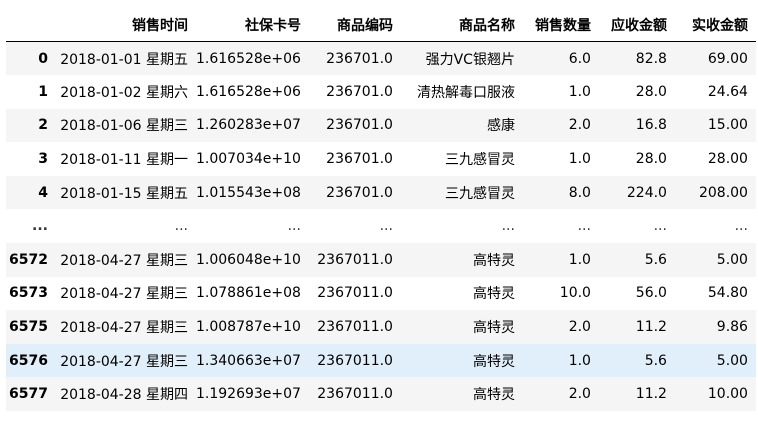 This screenshot has width=758, height=422. Describe the element at coordinates (43, 159) in the screenshot. I see `row-index: 3` at that location.